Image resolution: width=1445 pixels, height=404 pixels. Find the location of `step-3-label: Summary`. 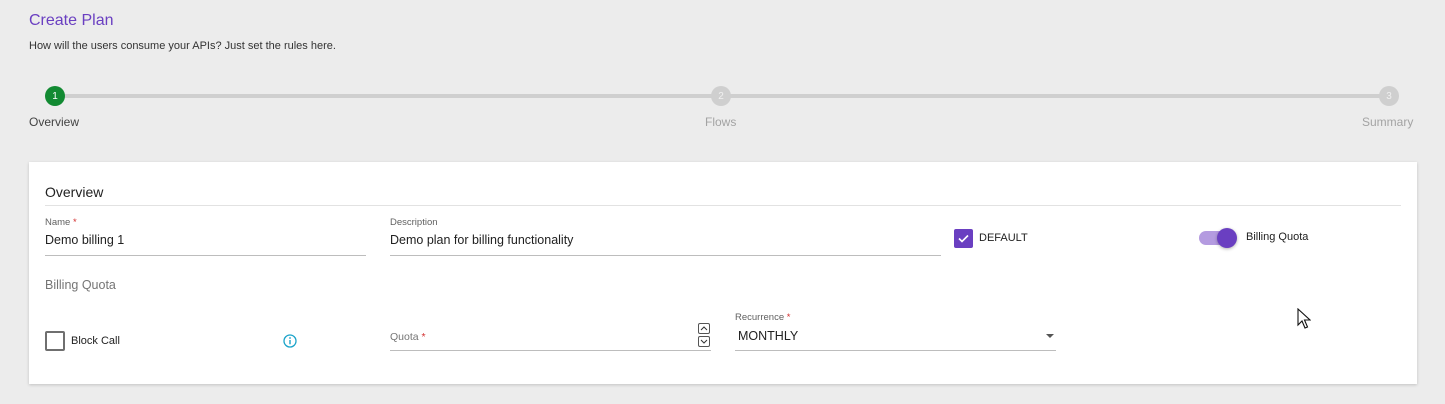

step-3-label: Summary is located at coordinates (1387, 122).